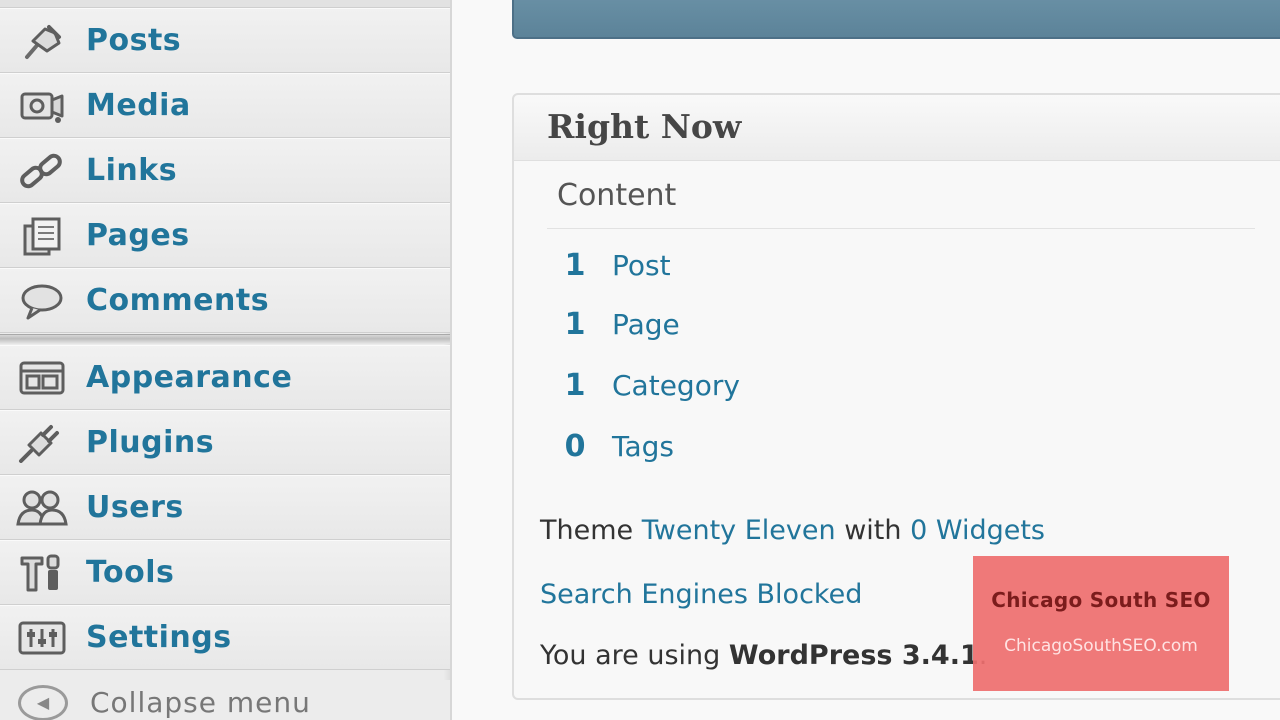 This screenshot has width=1280, height=720. I want to click on top-panel-bar, so click(896, 19).